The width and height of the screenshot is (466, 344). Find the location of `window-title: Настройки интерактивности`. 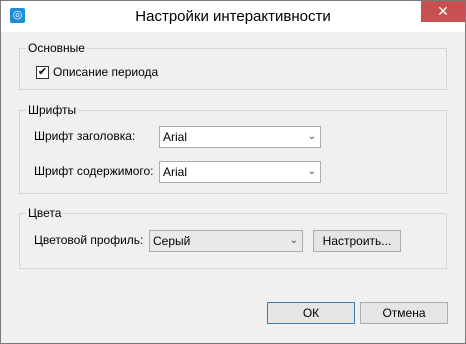

window-title: Настройки интерактивности is located at coordinates (233, 16).